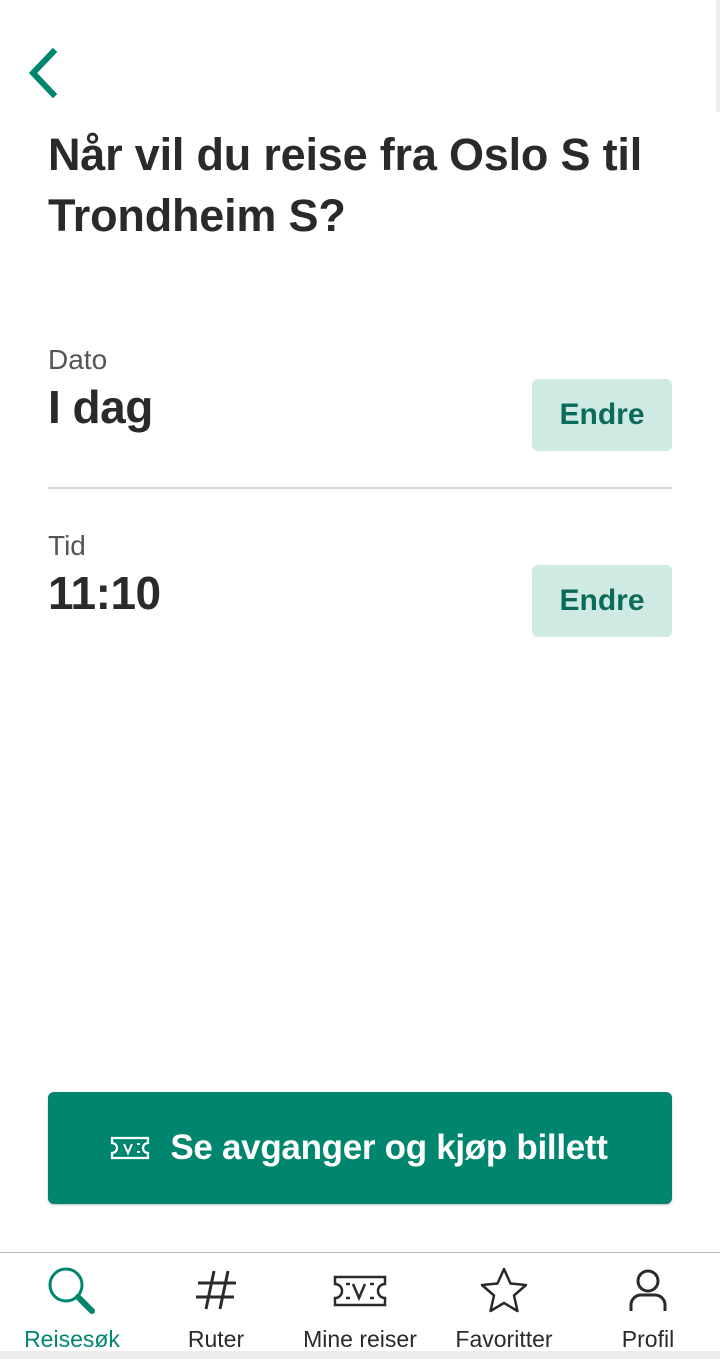 The height and width of the screenshot is (1359, 720). Describe the element at coordinates (504, 1291) in the screenshot. I see `star-icon` at that location.